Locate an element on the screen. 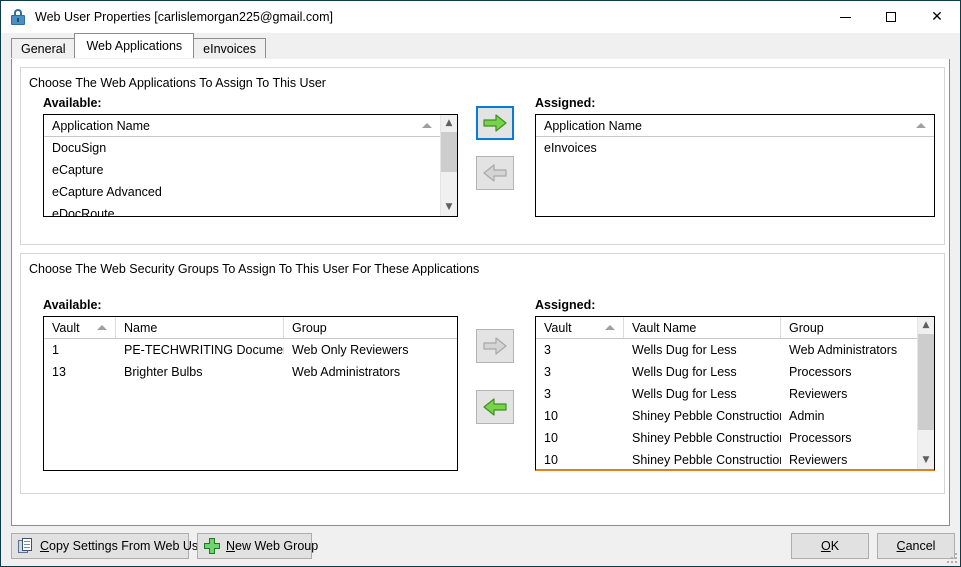  copy-settings-label: opy Settings From Web User is located at coordinates (129, 546).